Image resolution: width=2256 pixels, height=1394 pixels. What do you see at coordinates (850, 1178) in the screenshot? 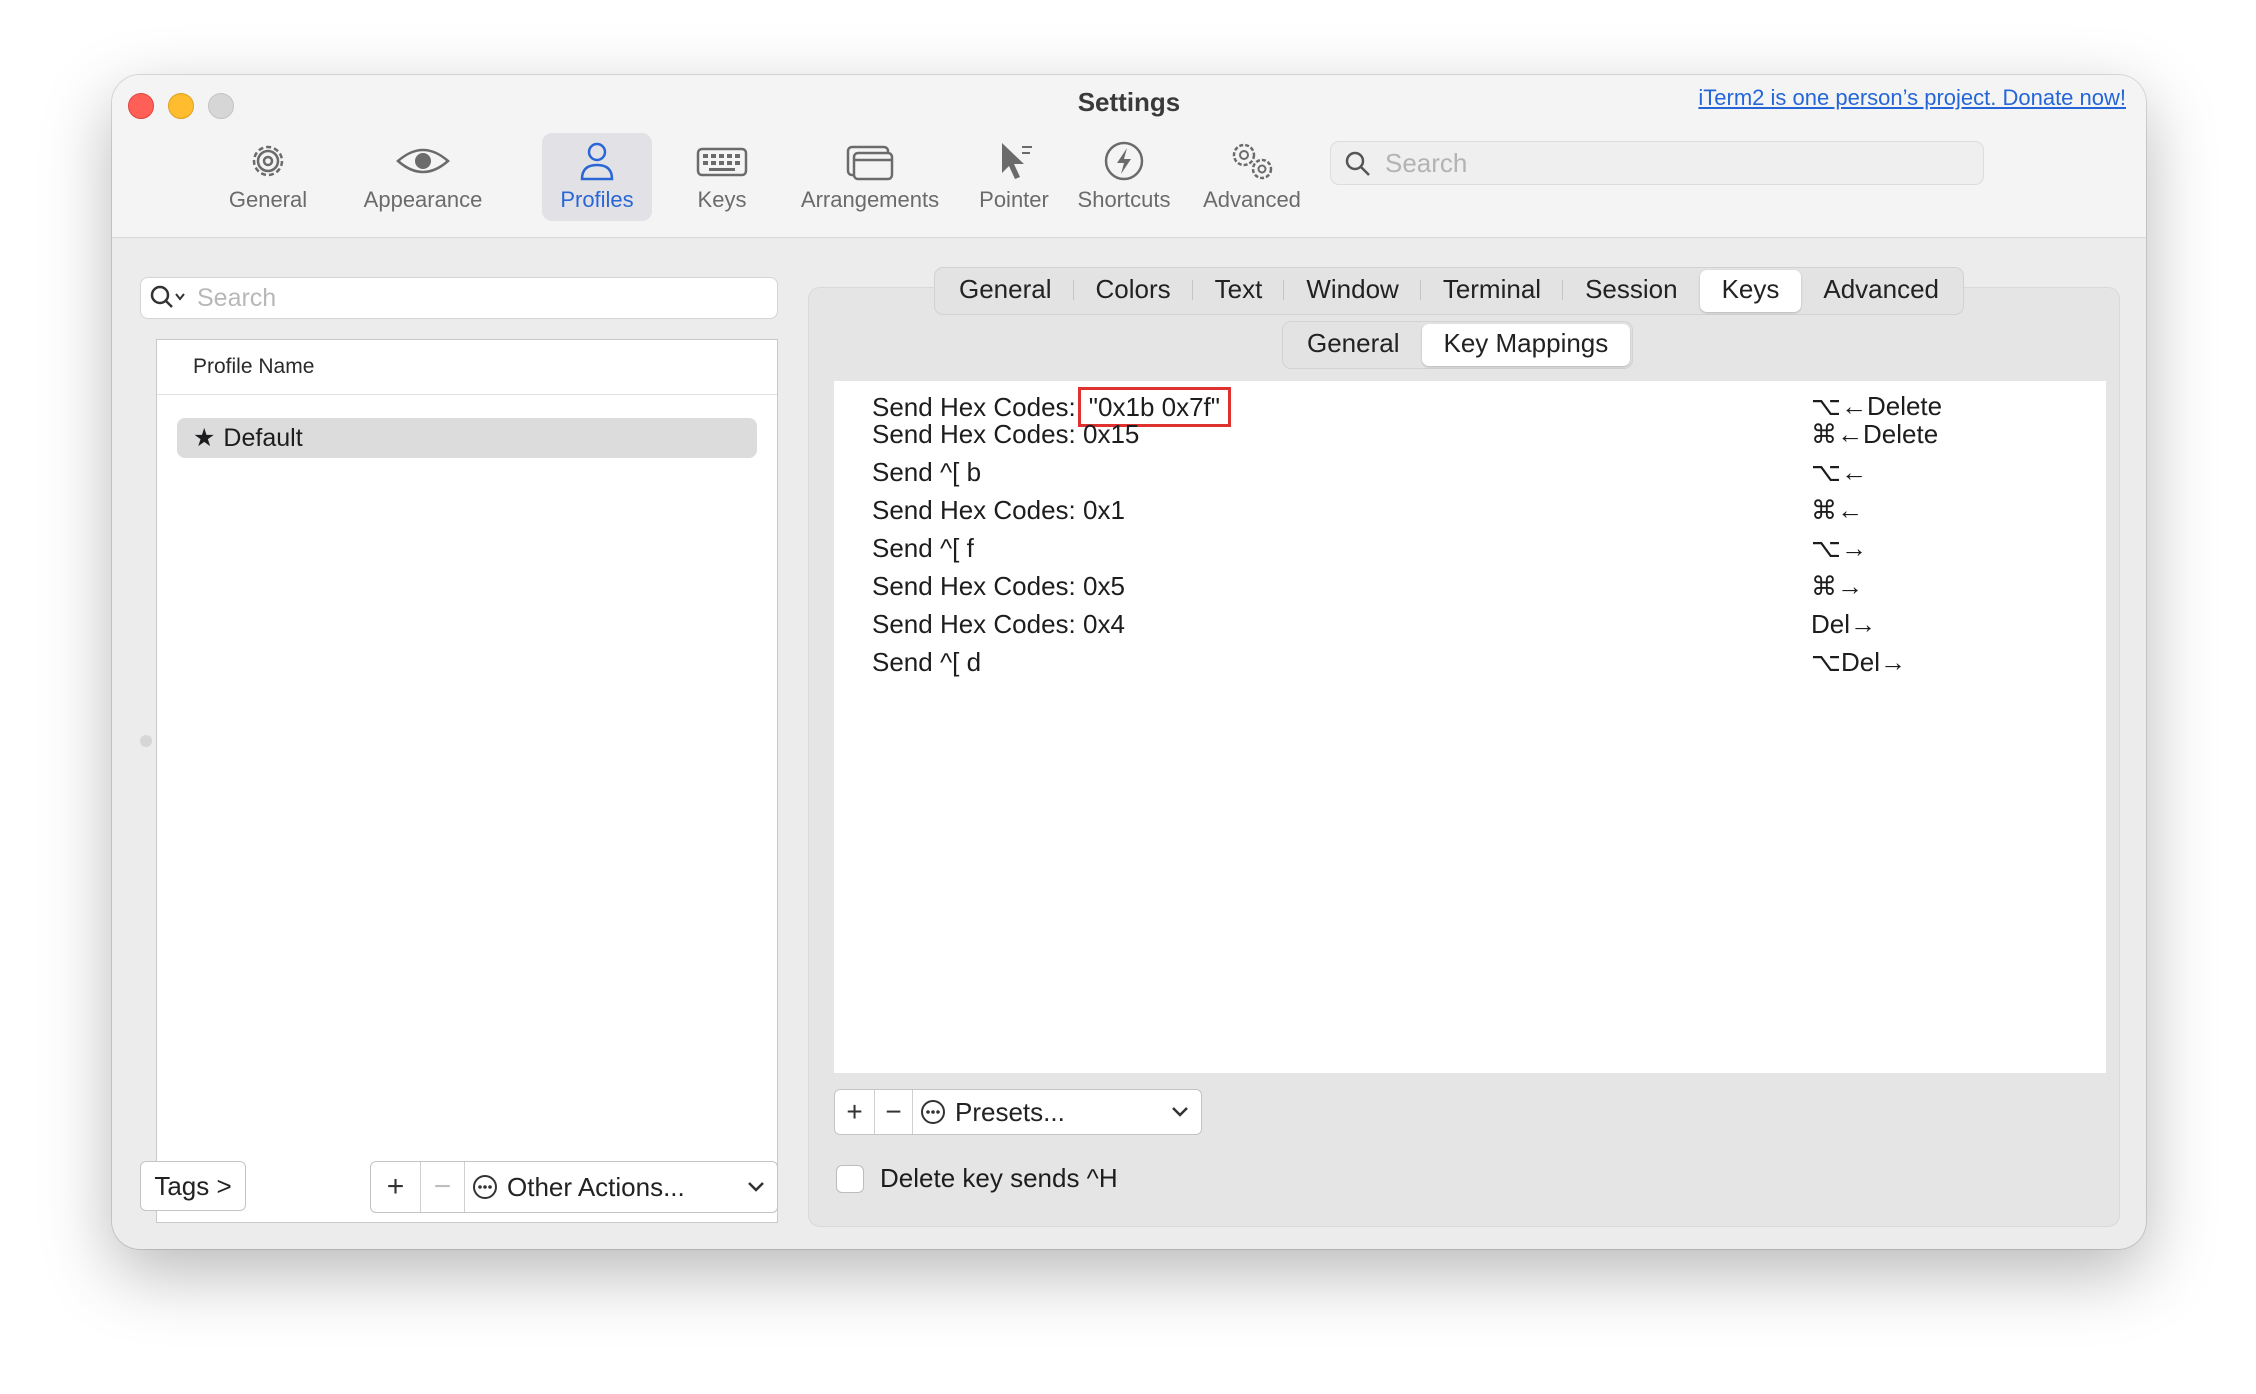
I see `delete-key-sends-h-checkbox` at bounding box center [850, 1178].